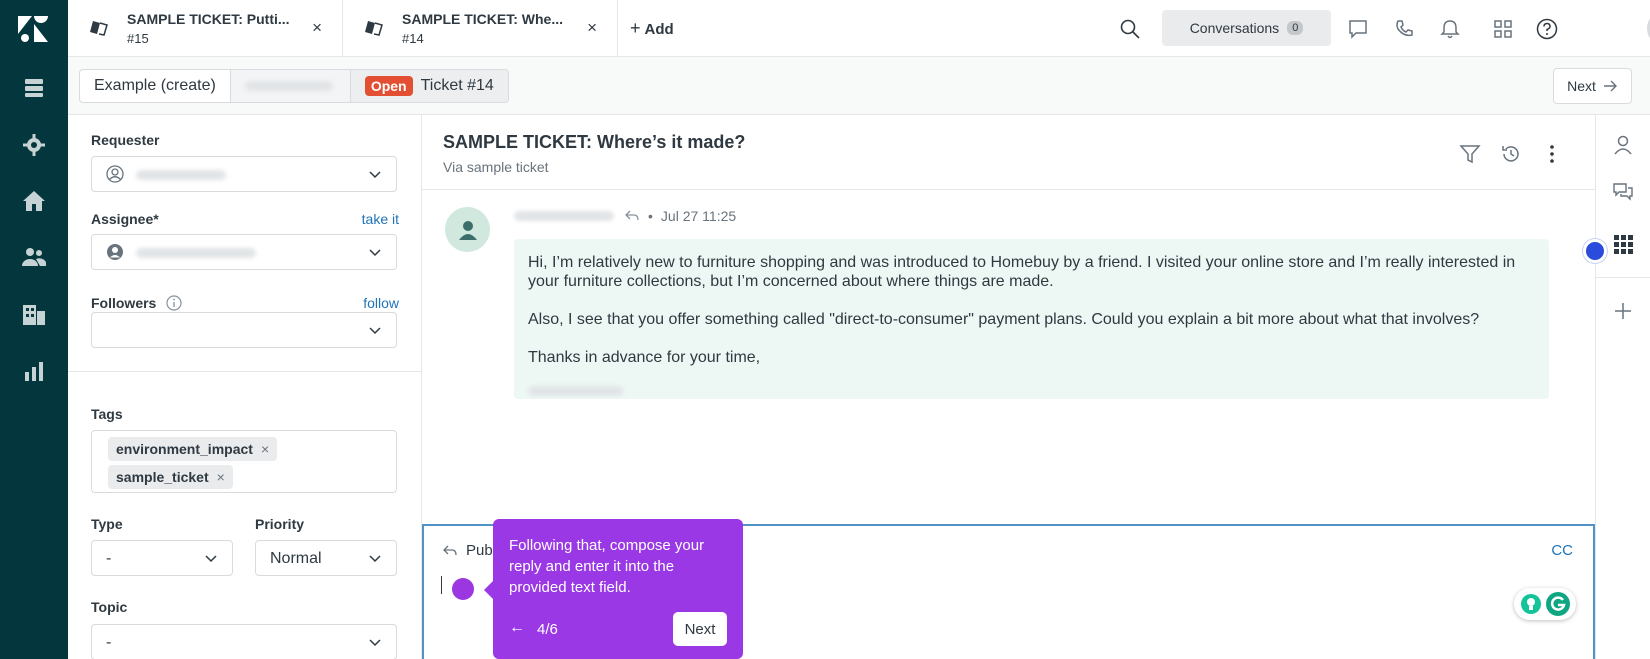  What do you see at coordinates (450, 550) in the screenshot?
I see `reply-arrow-icon` at bounding box center [450, 550].